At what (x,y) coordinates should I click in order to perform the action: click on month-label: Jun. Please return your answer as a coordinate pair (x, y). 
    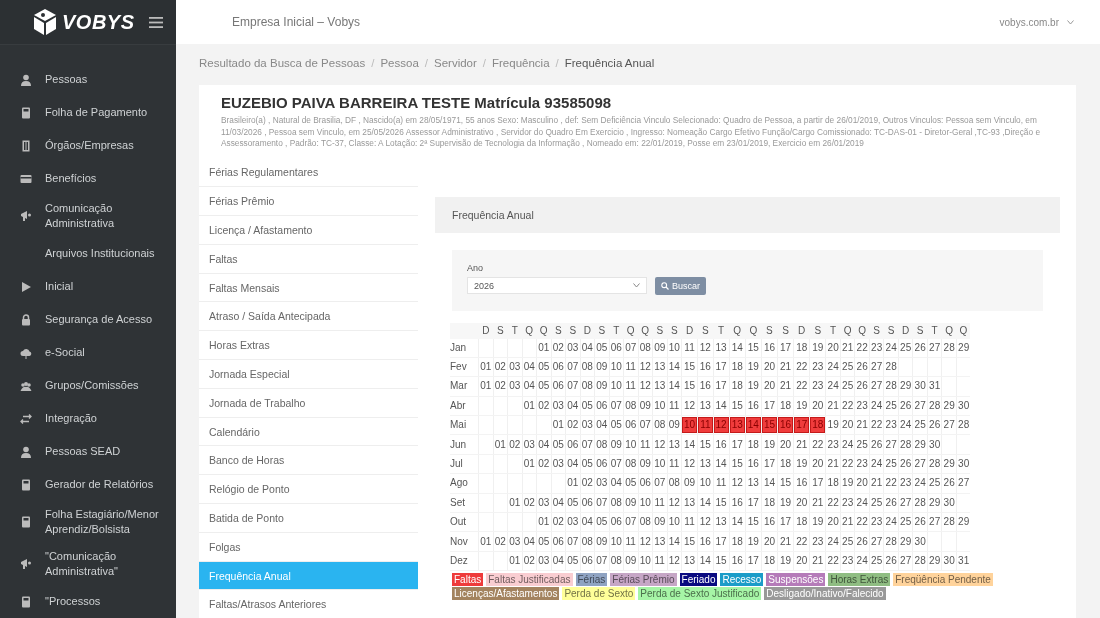
    Looking at the image, I should click on (464, 444).